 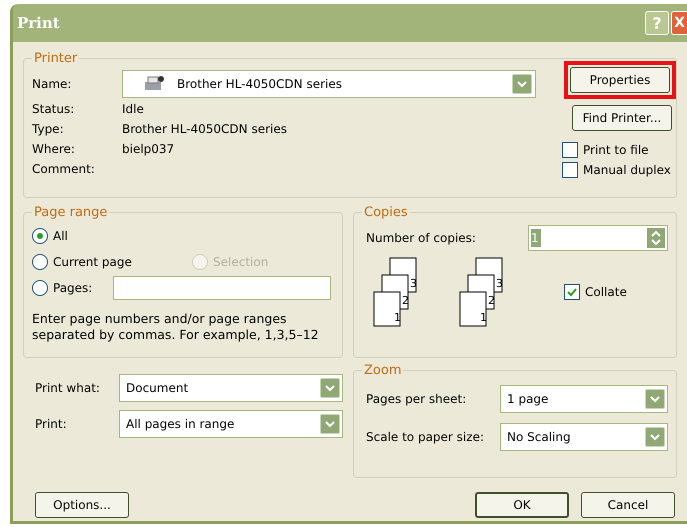 What do you see at coordinates (176, 327) in the screenshot?
I see `page-range-hint: Enter page numbers and/or page ranges separated by commas. For example, 1,3,5–12` at bounding box center [176, 327].